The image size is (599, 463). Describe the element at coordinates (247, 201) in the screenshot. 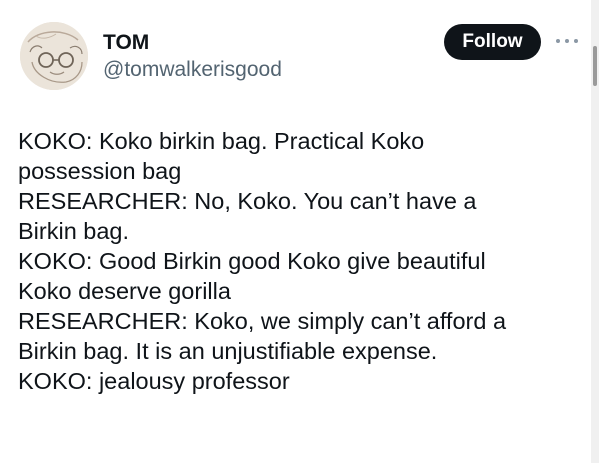

I see `tweet-line: RESEARCHER: No, Koko. You can’t have a` at that location.